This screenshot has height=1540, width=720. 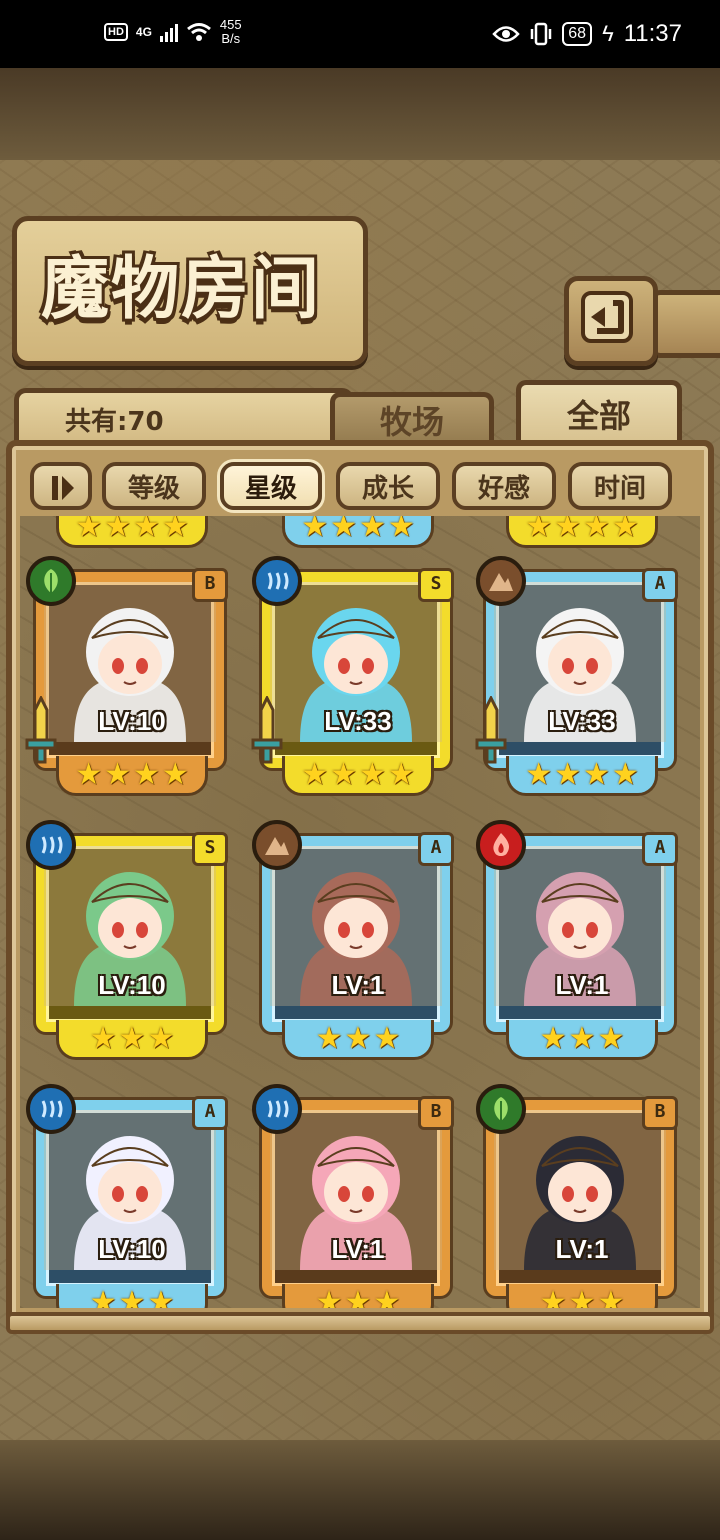 What do you see at coordinates (607, 317) in the screenshot?
I see `back-arrow-icon` at bounding box center [607, 317].